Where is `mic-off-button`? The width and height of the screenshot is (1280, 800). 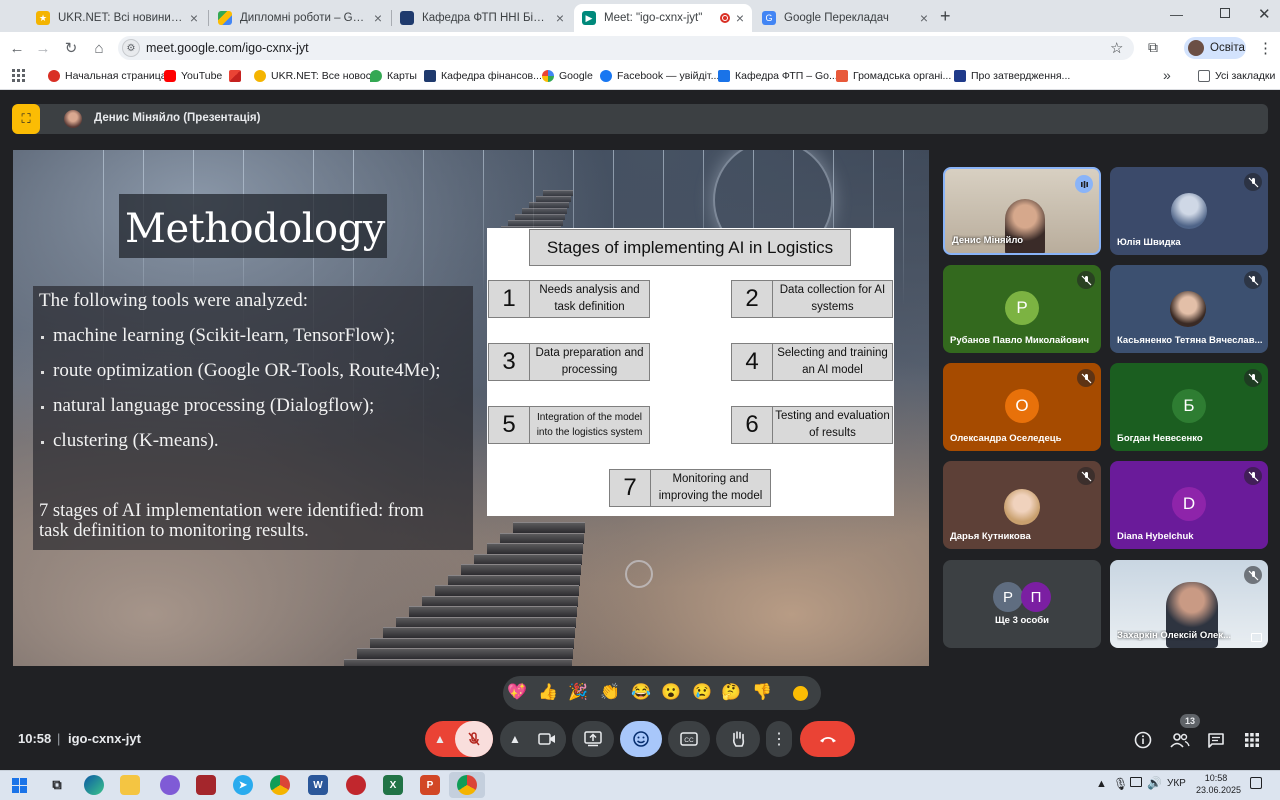
mic-off-button is located at coordinates (474, 739).